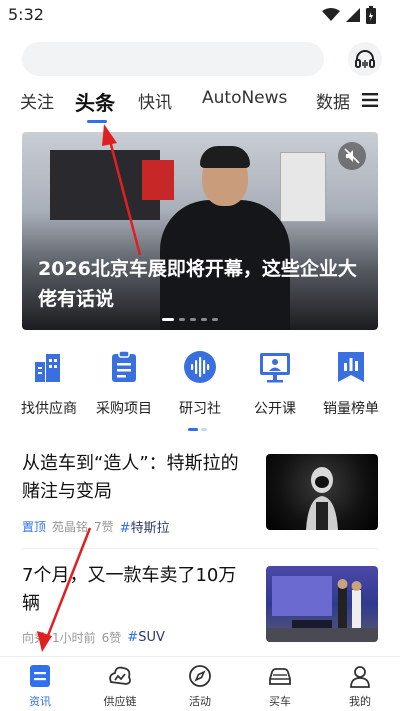  I want to click on article-likes: 7赞, so click(104, 527).